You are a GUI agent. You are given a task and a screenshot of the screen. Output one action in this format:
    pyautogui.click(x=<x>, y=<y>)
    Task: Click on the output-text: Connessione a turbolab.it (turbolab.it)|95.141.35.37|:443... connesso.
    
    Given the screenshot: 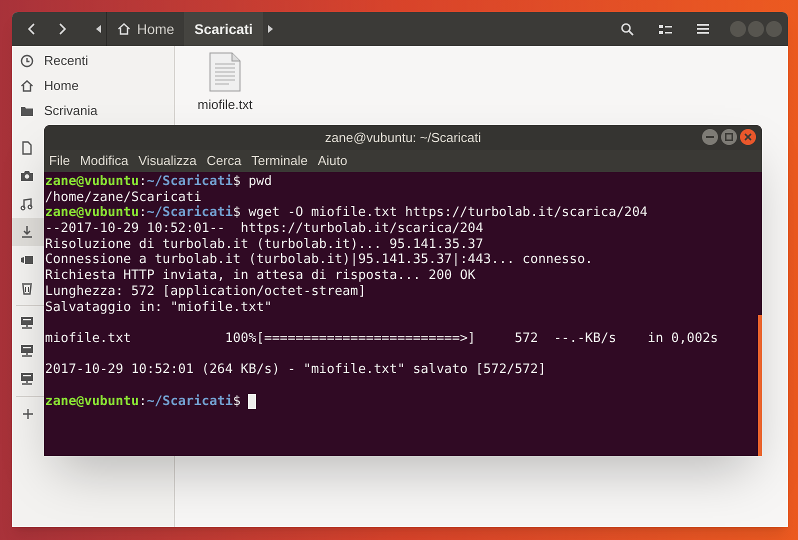 What is the action you would take?
    pyautogui.click(x=319, y=260)
    